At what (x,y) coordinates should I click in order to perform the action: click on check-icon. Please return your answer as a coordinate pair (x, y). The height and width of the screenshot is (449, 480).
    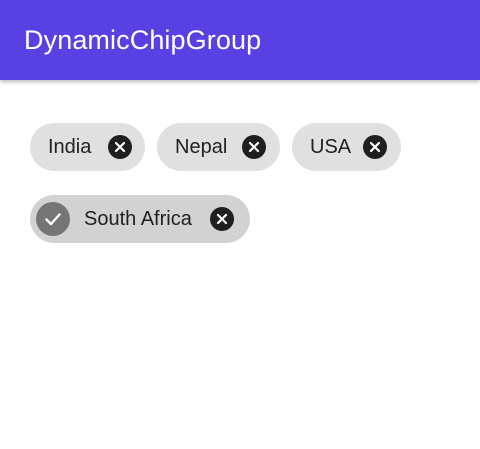
    Looking at the image, I should click on (53, 219).